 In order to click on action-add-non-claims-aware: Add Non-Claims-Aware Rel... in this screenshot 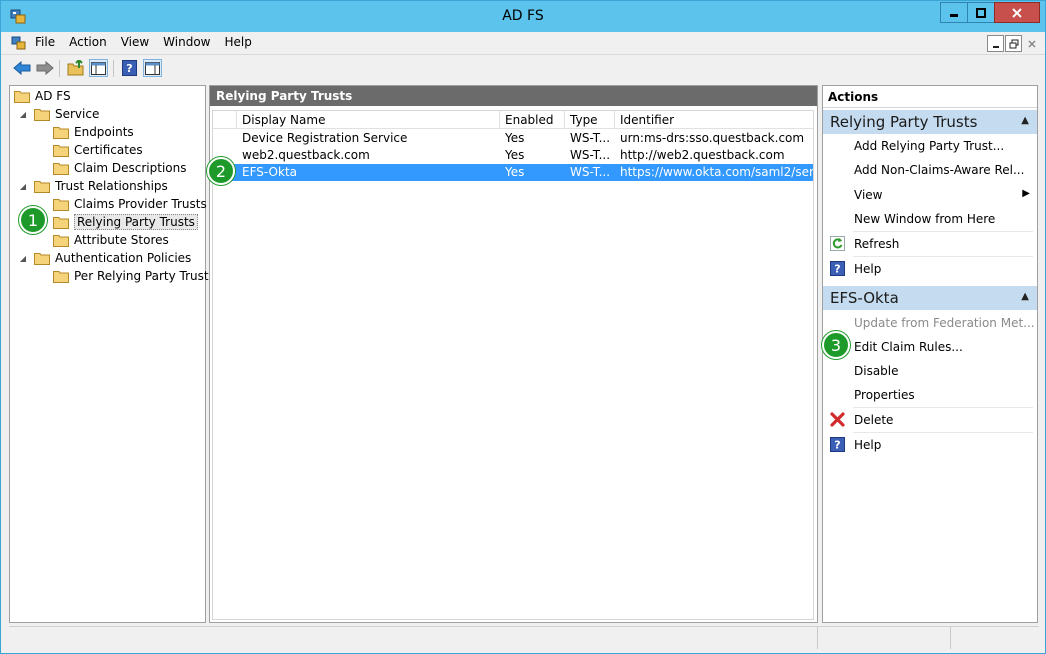, I will do `click(930, 170)`.